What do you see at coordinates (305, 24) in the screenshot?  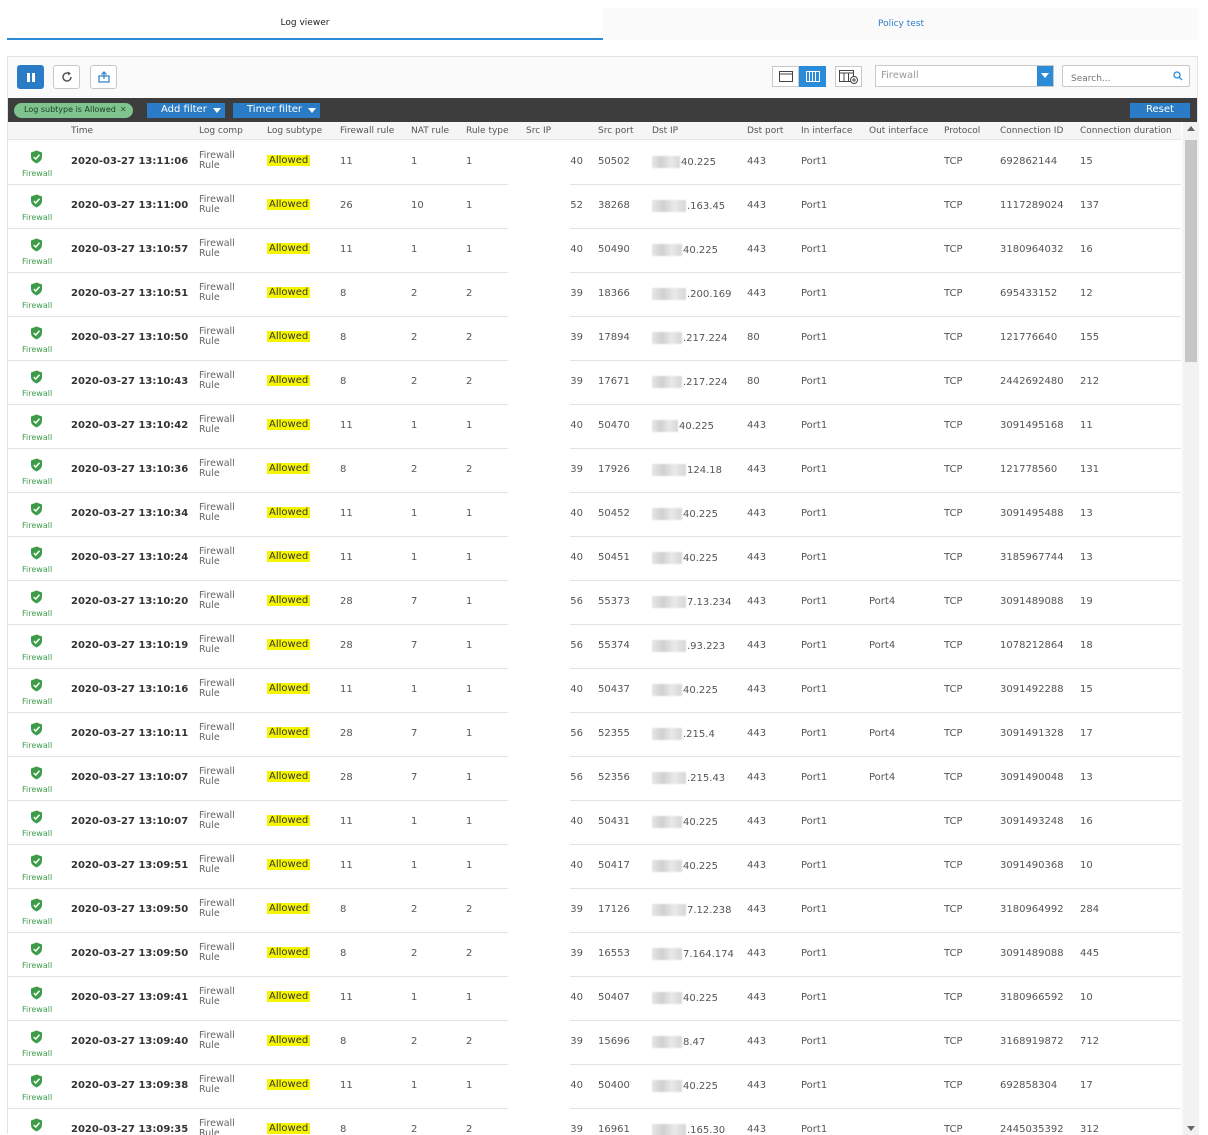 I see `tab-log-viewer: Log viewer` at bounding box center [305, 24].